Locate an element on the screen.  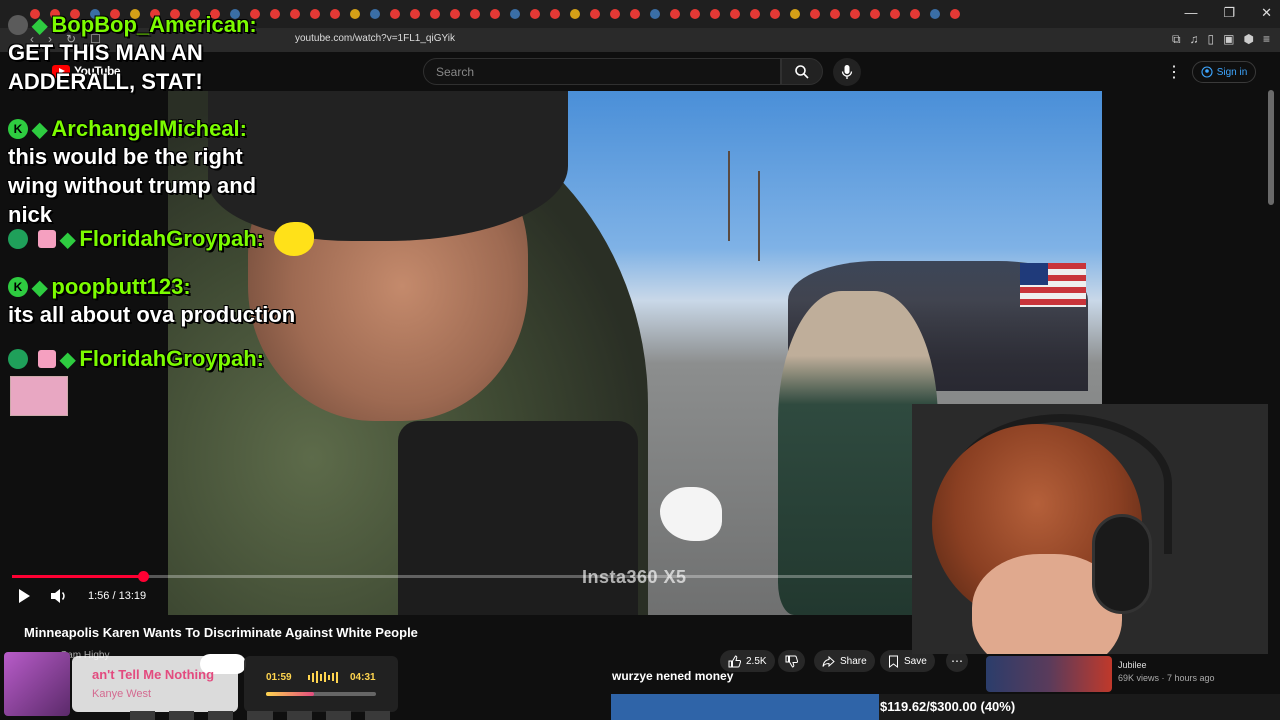
volume-icon is located at coordinates (59, 596).